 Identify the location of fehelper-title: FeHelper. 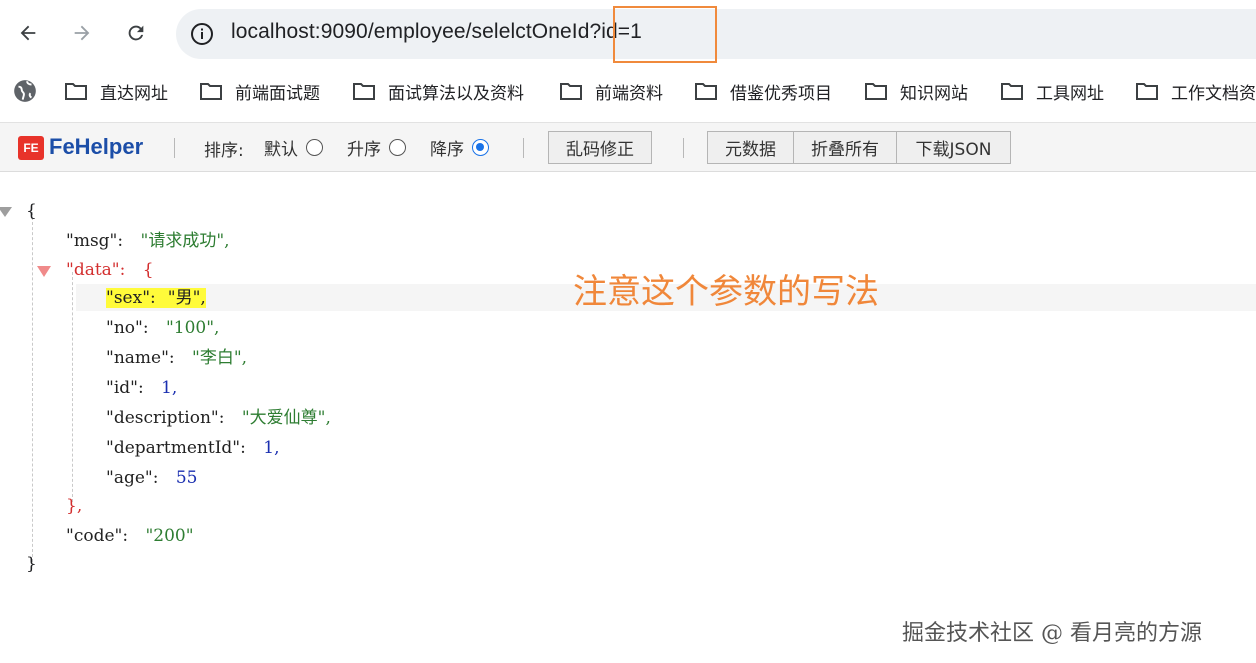
(96, 146).